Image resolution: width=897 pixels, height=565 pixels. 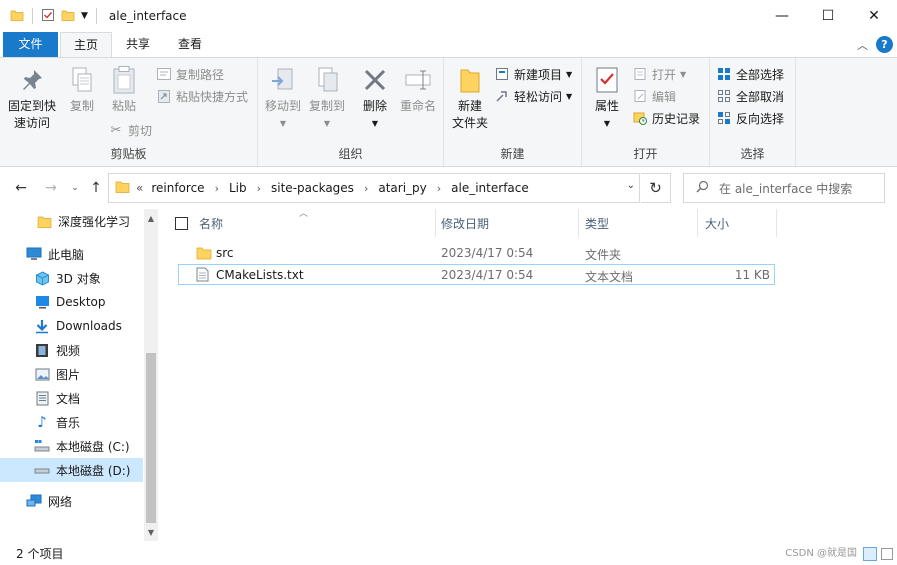 I want to click on select-all-button: 全部选择, so click(x=750, y=74).